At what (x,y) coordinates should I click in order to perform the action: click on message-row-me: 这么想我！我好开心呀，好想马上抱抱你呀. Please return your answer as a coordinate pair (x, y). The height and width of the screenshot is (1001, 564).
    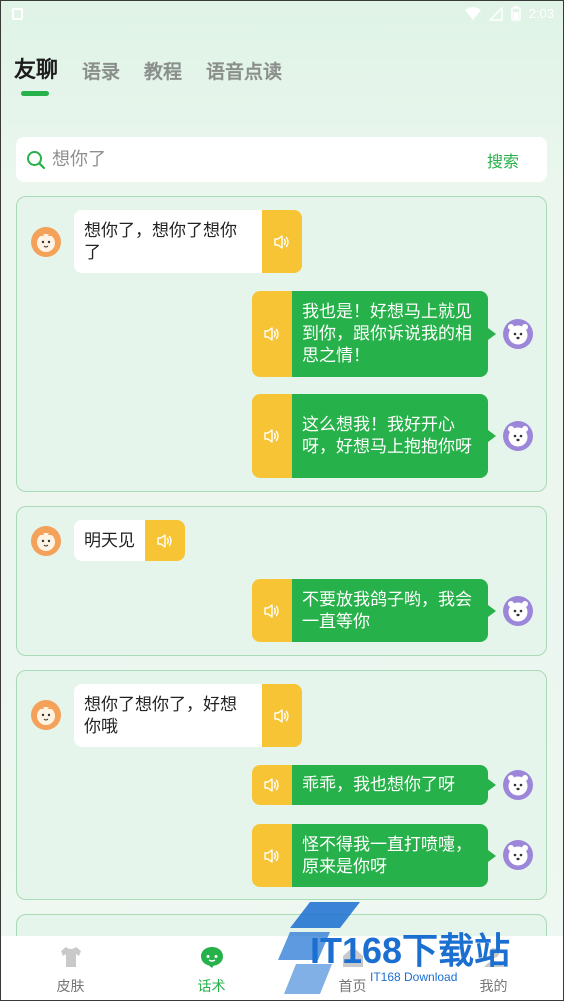
    Looking at the image, I should click on (374, 436).